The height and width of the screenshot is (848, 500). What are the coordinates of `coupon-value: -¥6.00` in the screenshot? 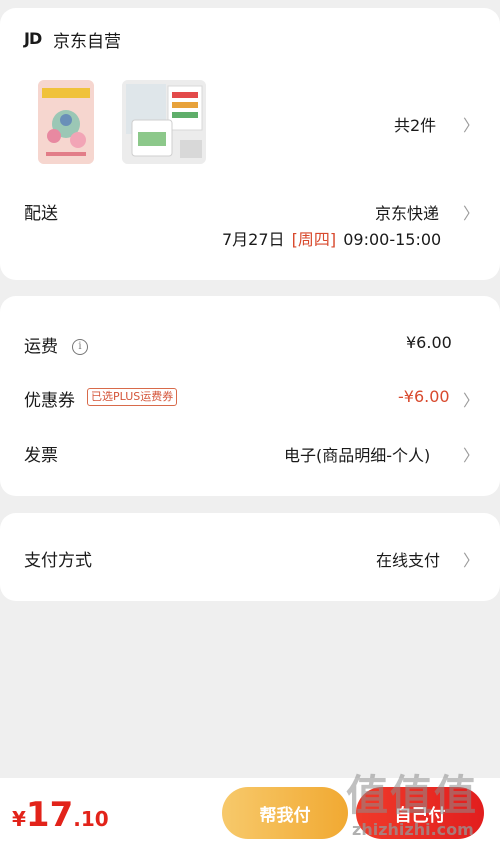 It's located at (424, 396).